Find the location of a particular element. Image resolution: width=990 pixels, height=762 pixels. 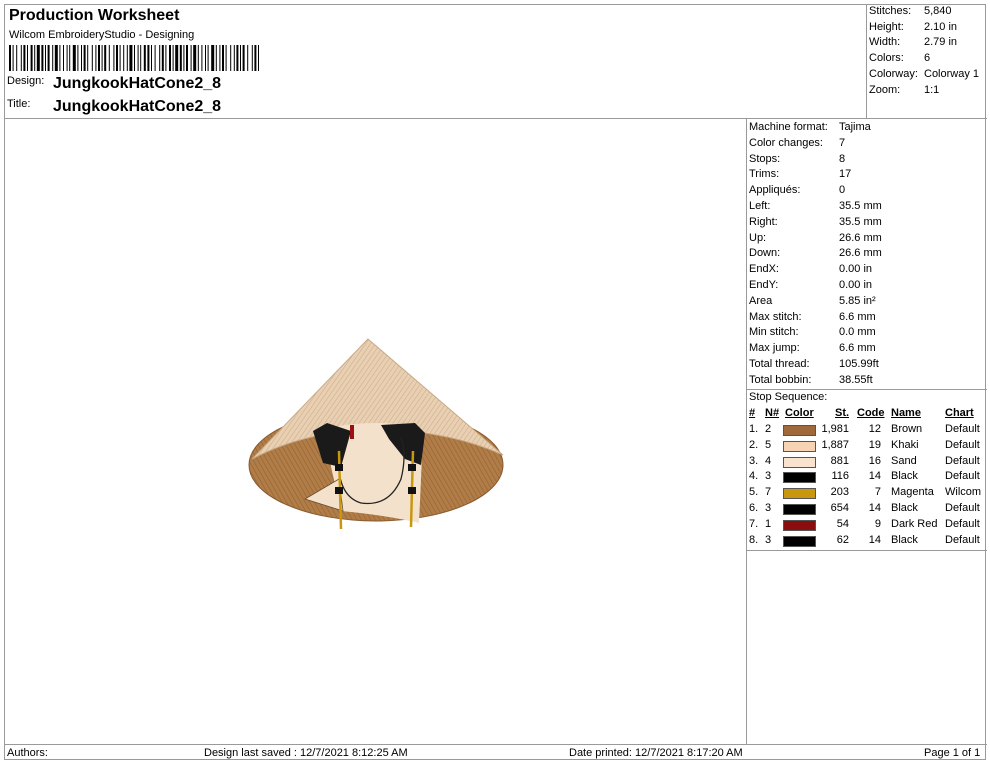

stop-cell-code: 19 is located at coordinates (874, 444).